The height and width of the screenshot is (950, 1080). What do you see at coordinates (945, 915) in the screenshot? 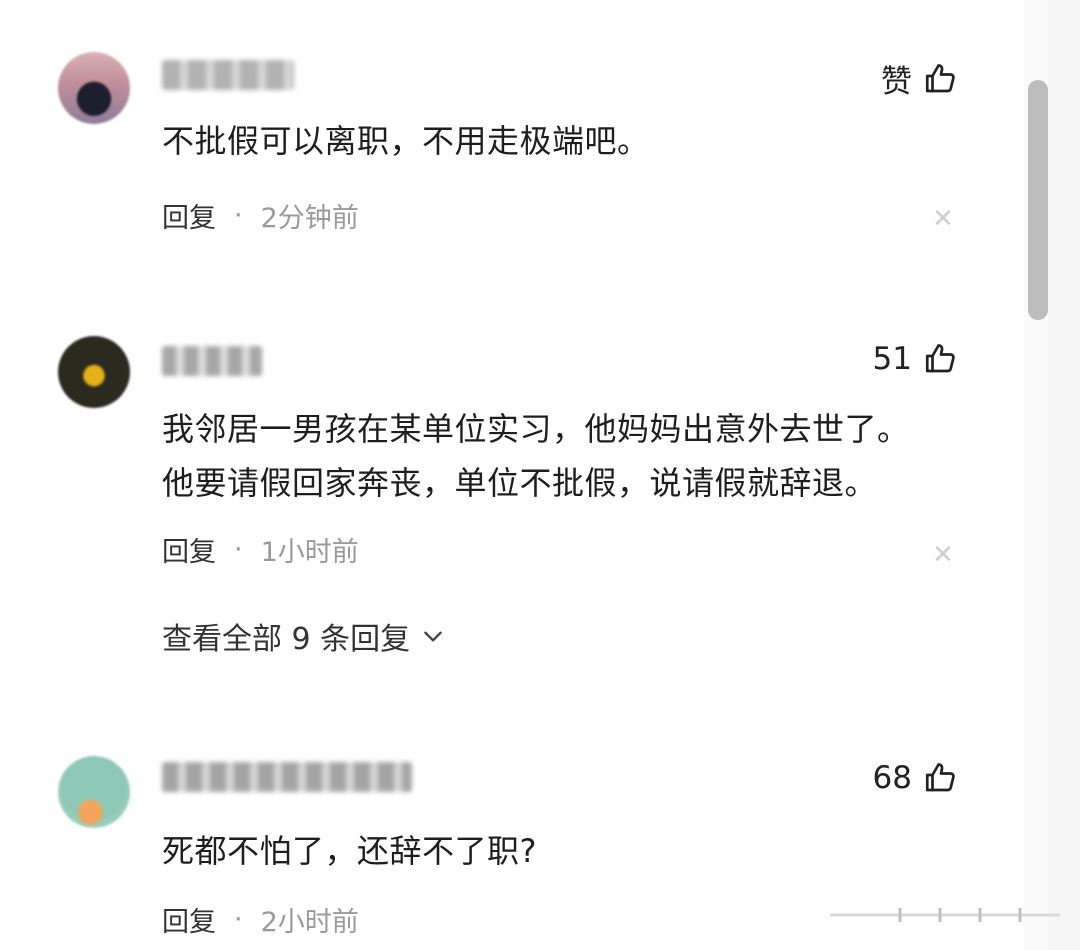
I see `bottom-edge-artifact` at bounding box center [945, 915].